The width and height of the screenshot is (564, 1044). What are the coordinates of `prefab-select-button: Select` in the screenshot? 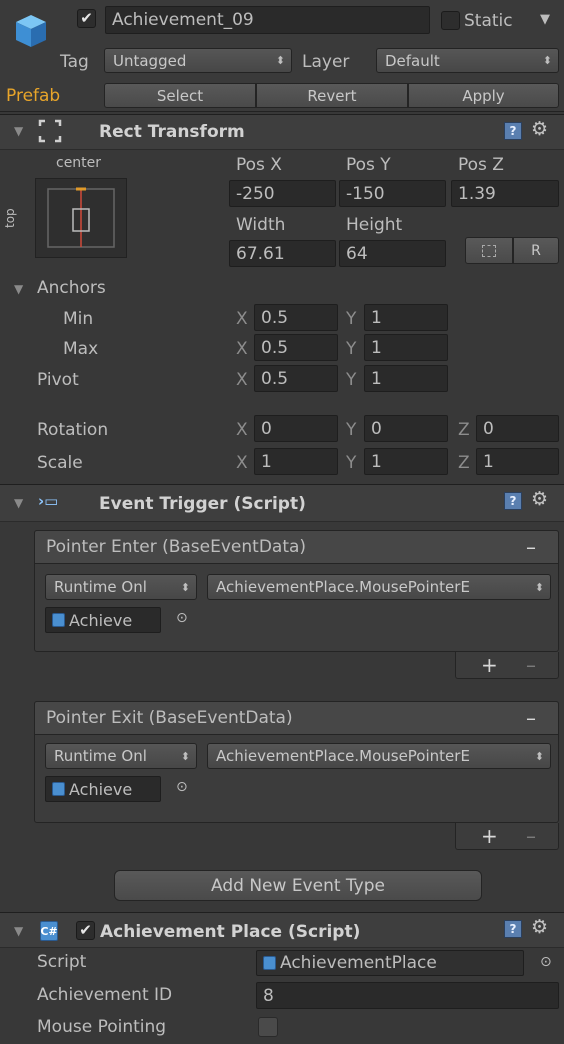 It's located at (180, 95).